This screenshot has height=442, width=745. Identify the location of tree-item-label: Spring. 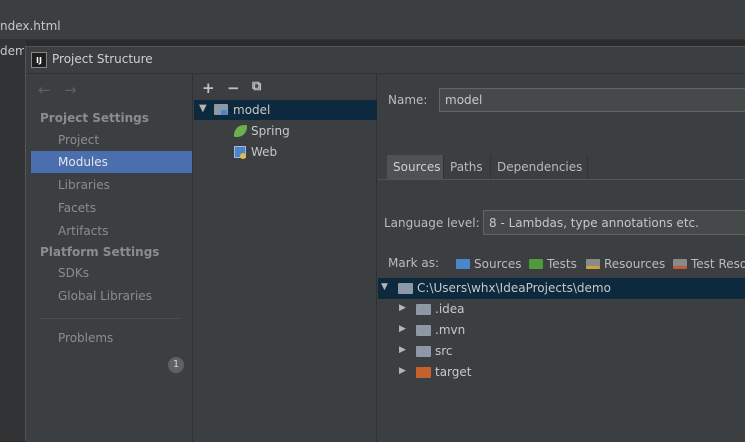
(270, 131).